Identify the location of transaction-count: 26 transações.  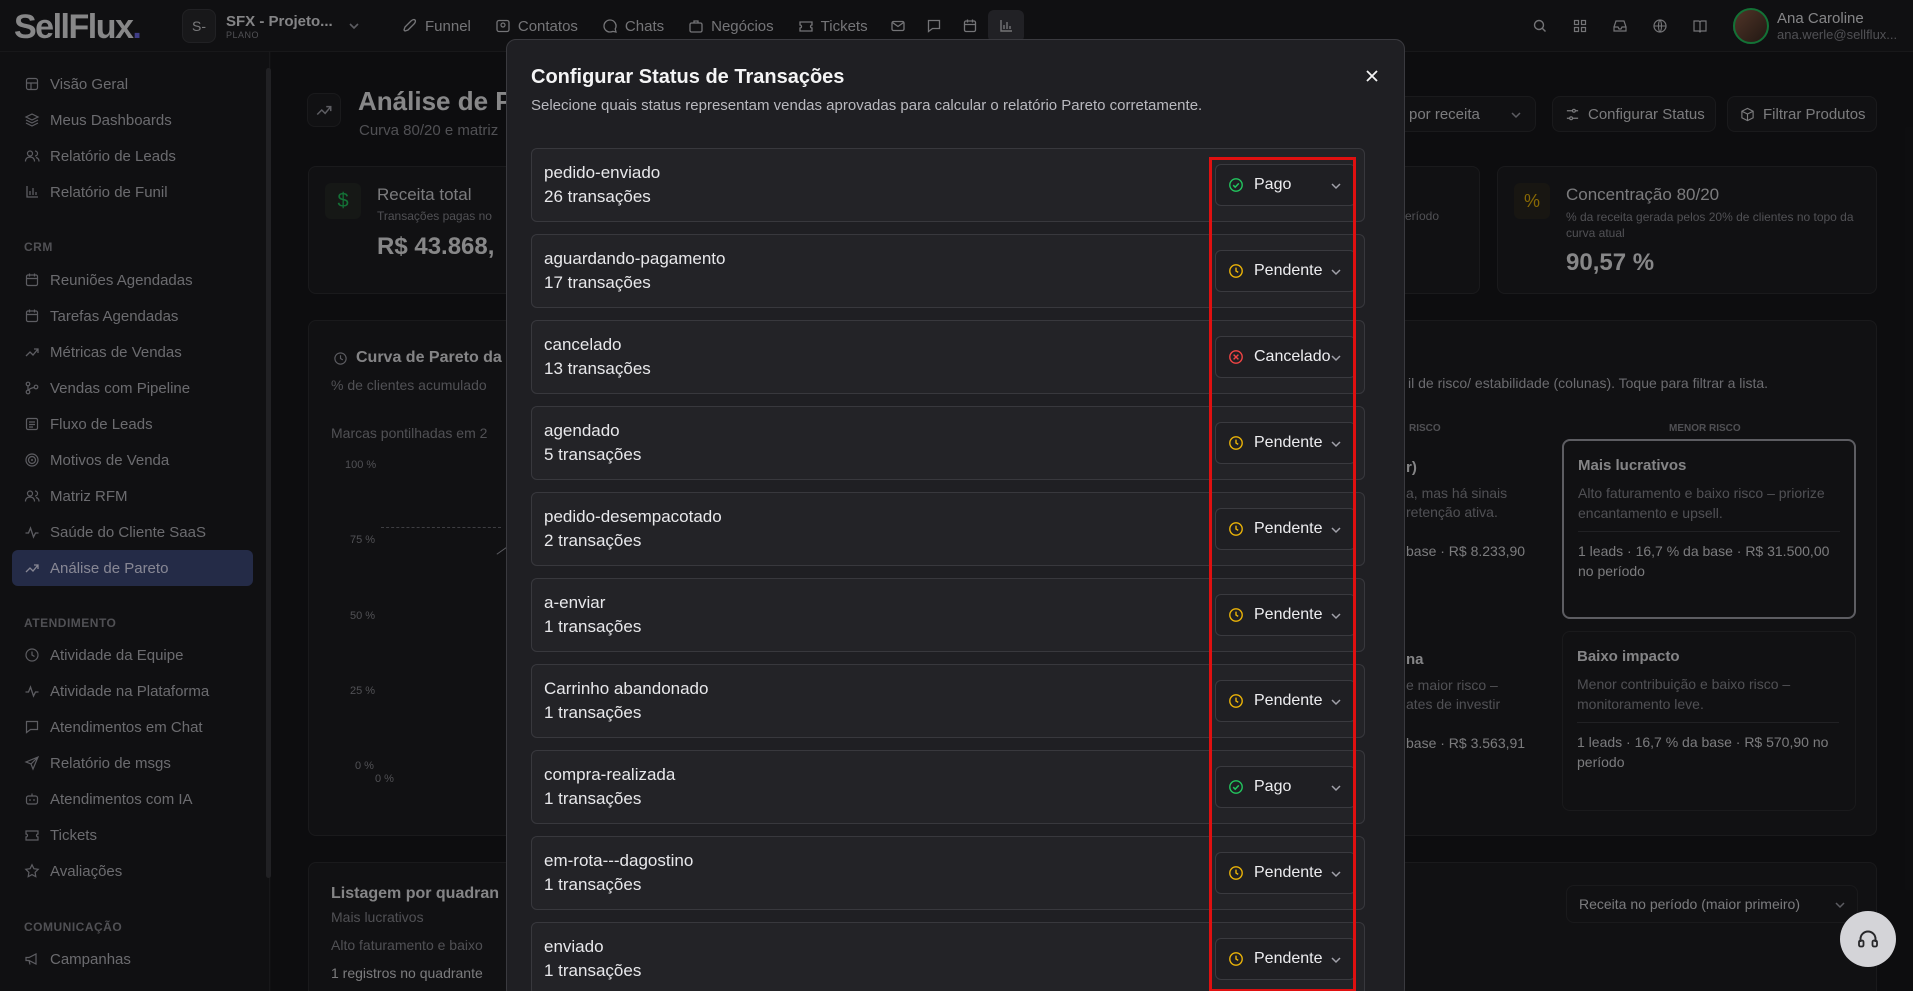
(597, 196).